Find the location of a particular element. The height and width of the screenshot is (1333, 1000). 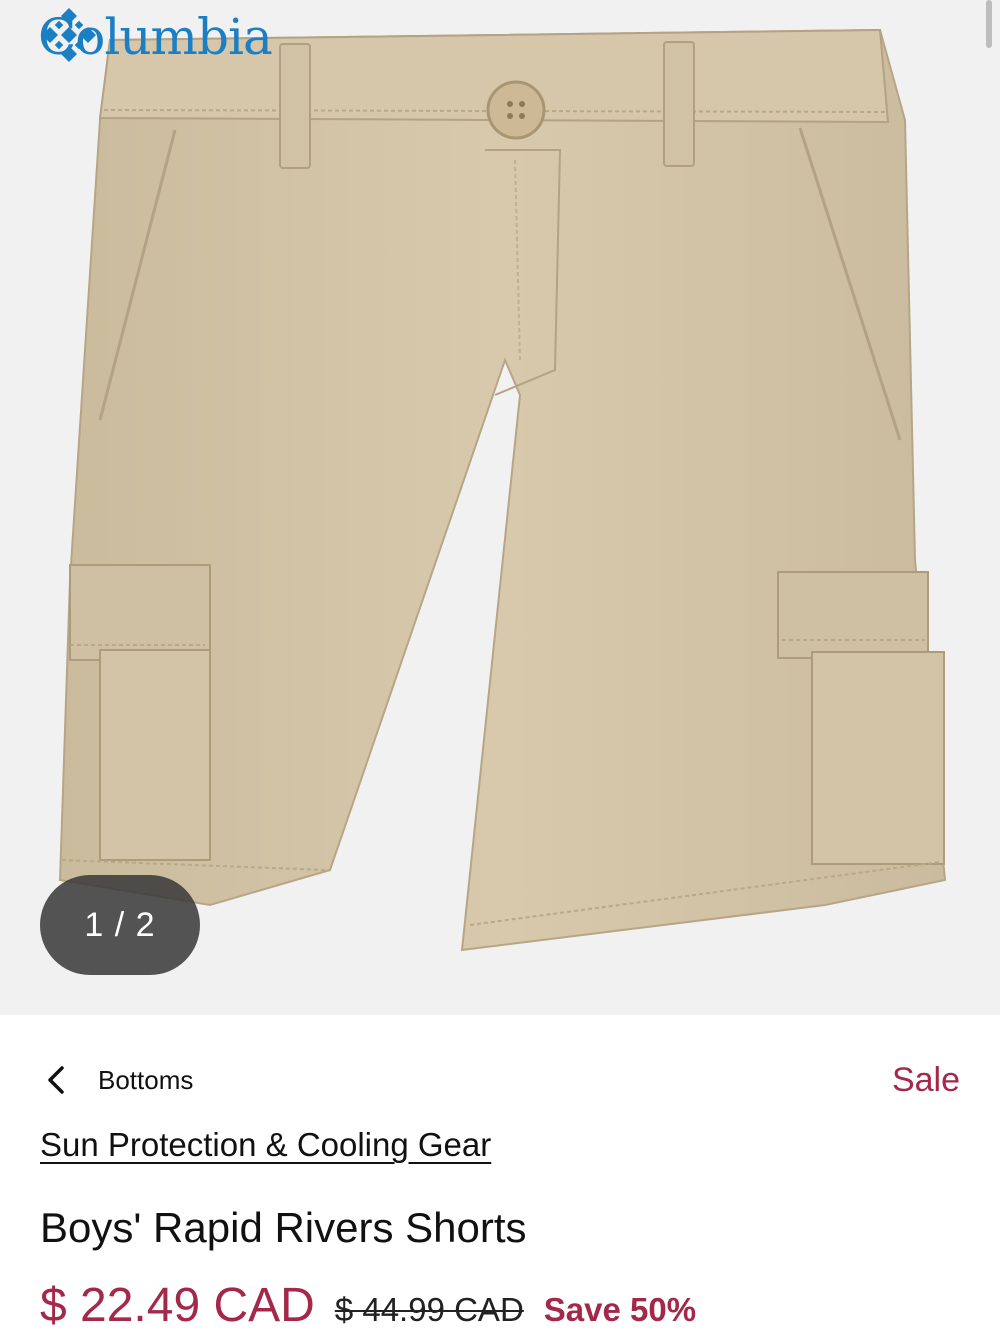

image-counter: 1 / 2 is located at coordinates (120, 925).